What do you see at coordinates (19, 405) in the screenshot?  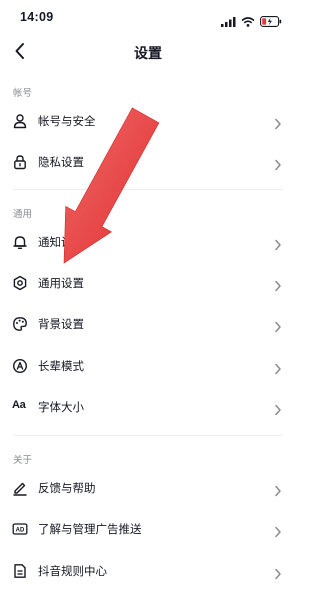 I see `font-size-icon: Aa` at bounding box center [19, 405].